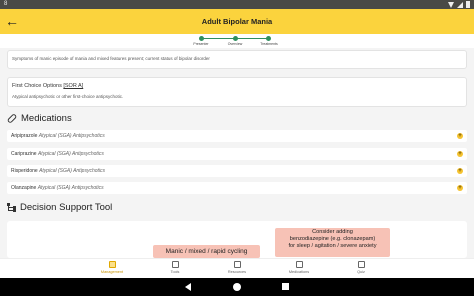  What do you see at coordinates (332, 246) in the screenshot?
I see `node-line-3: for sleep / agitation / severe anxiety` at bounding box center [332, 246].